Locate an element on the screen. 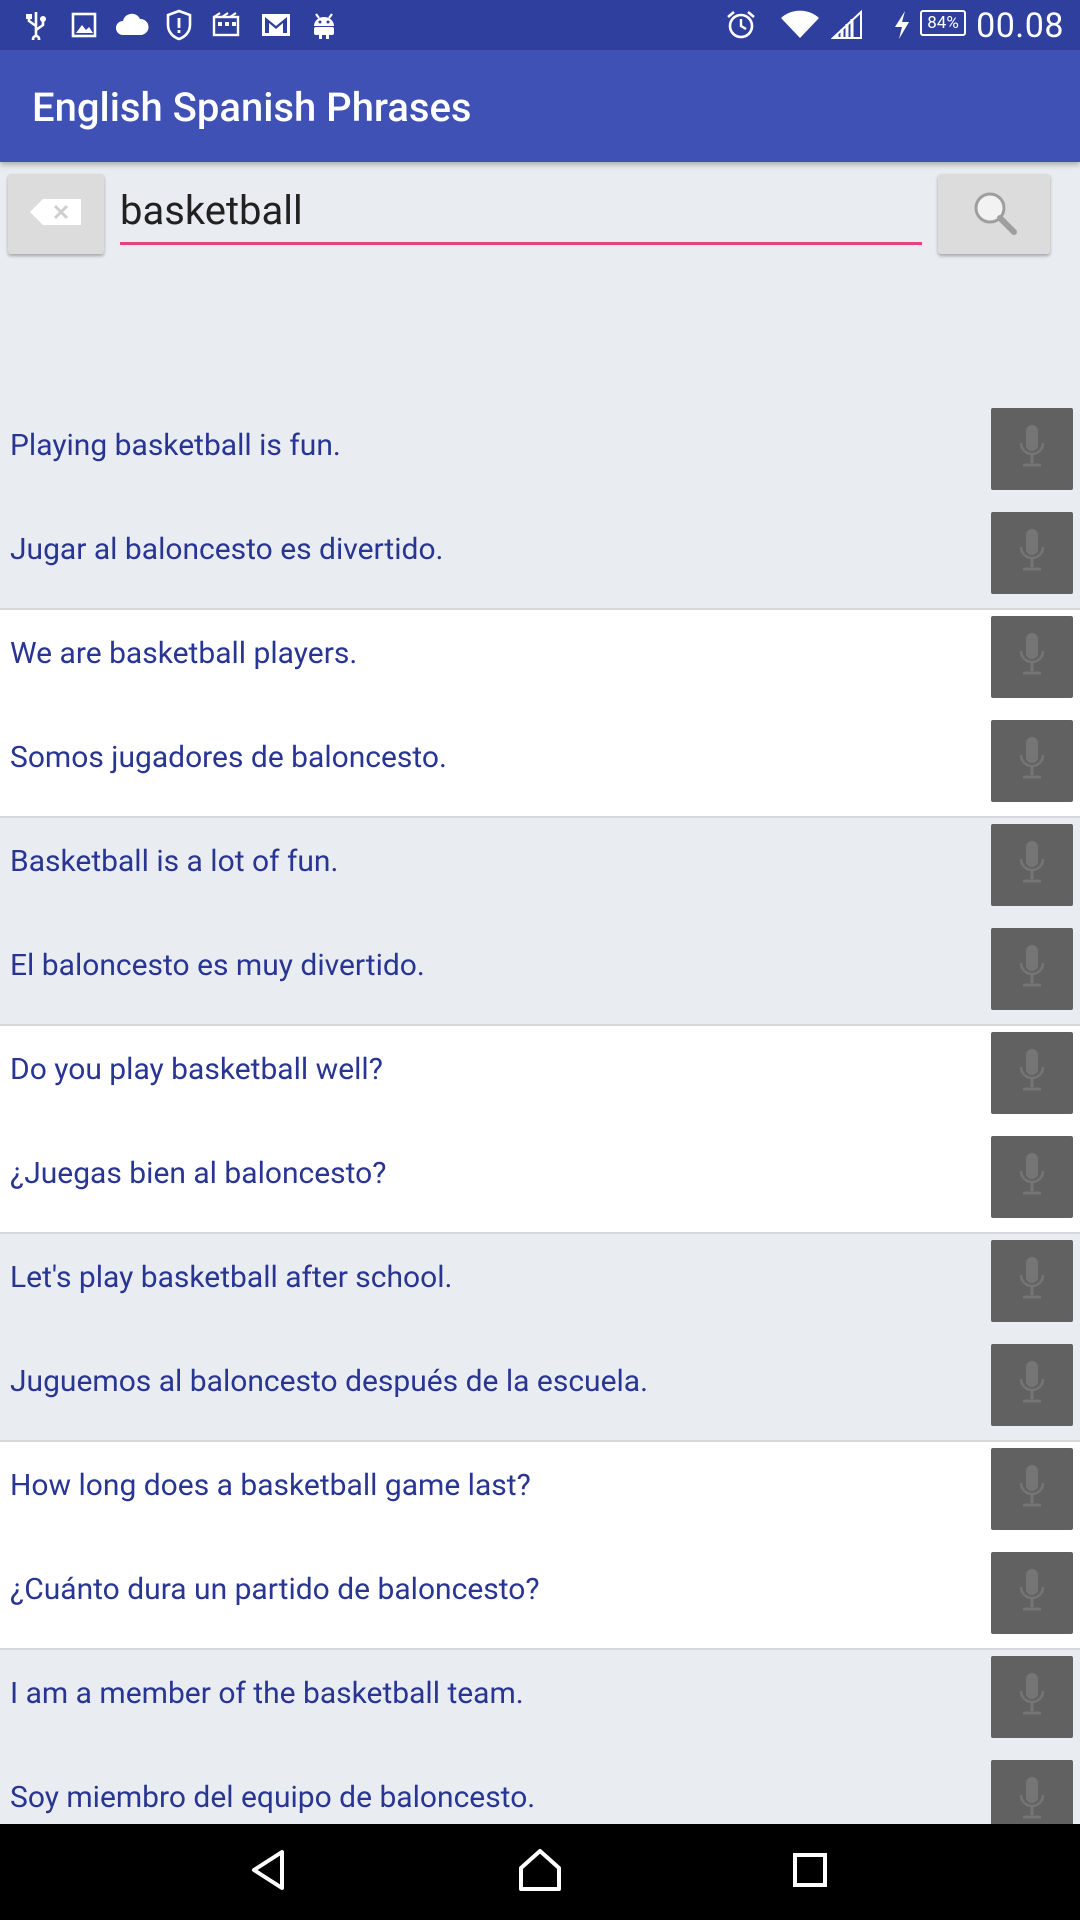 The image size is (1080, 1920). home-button is located at coordinates (540, 1872).